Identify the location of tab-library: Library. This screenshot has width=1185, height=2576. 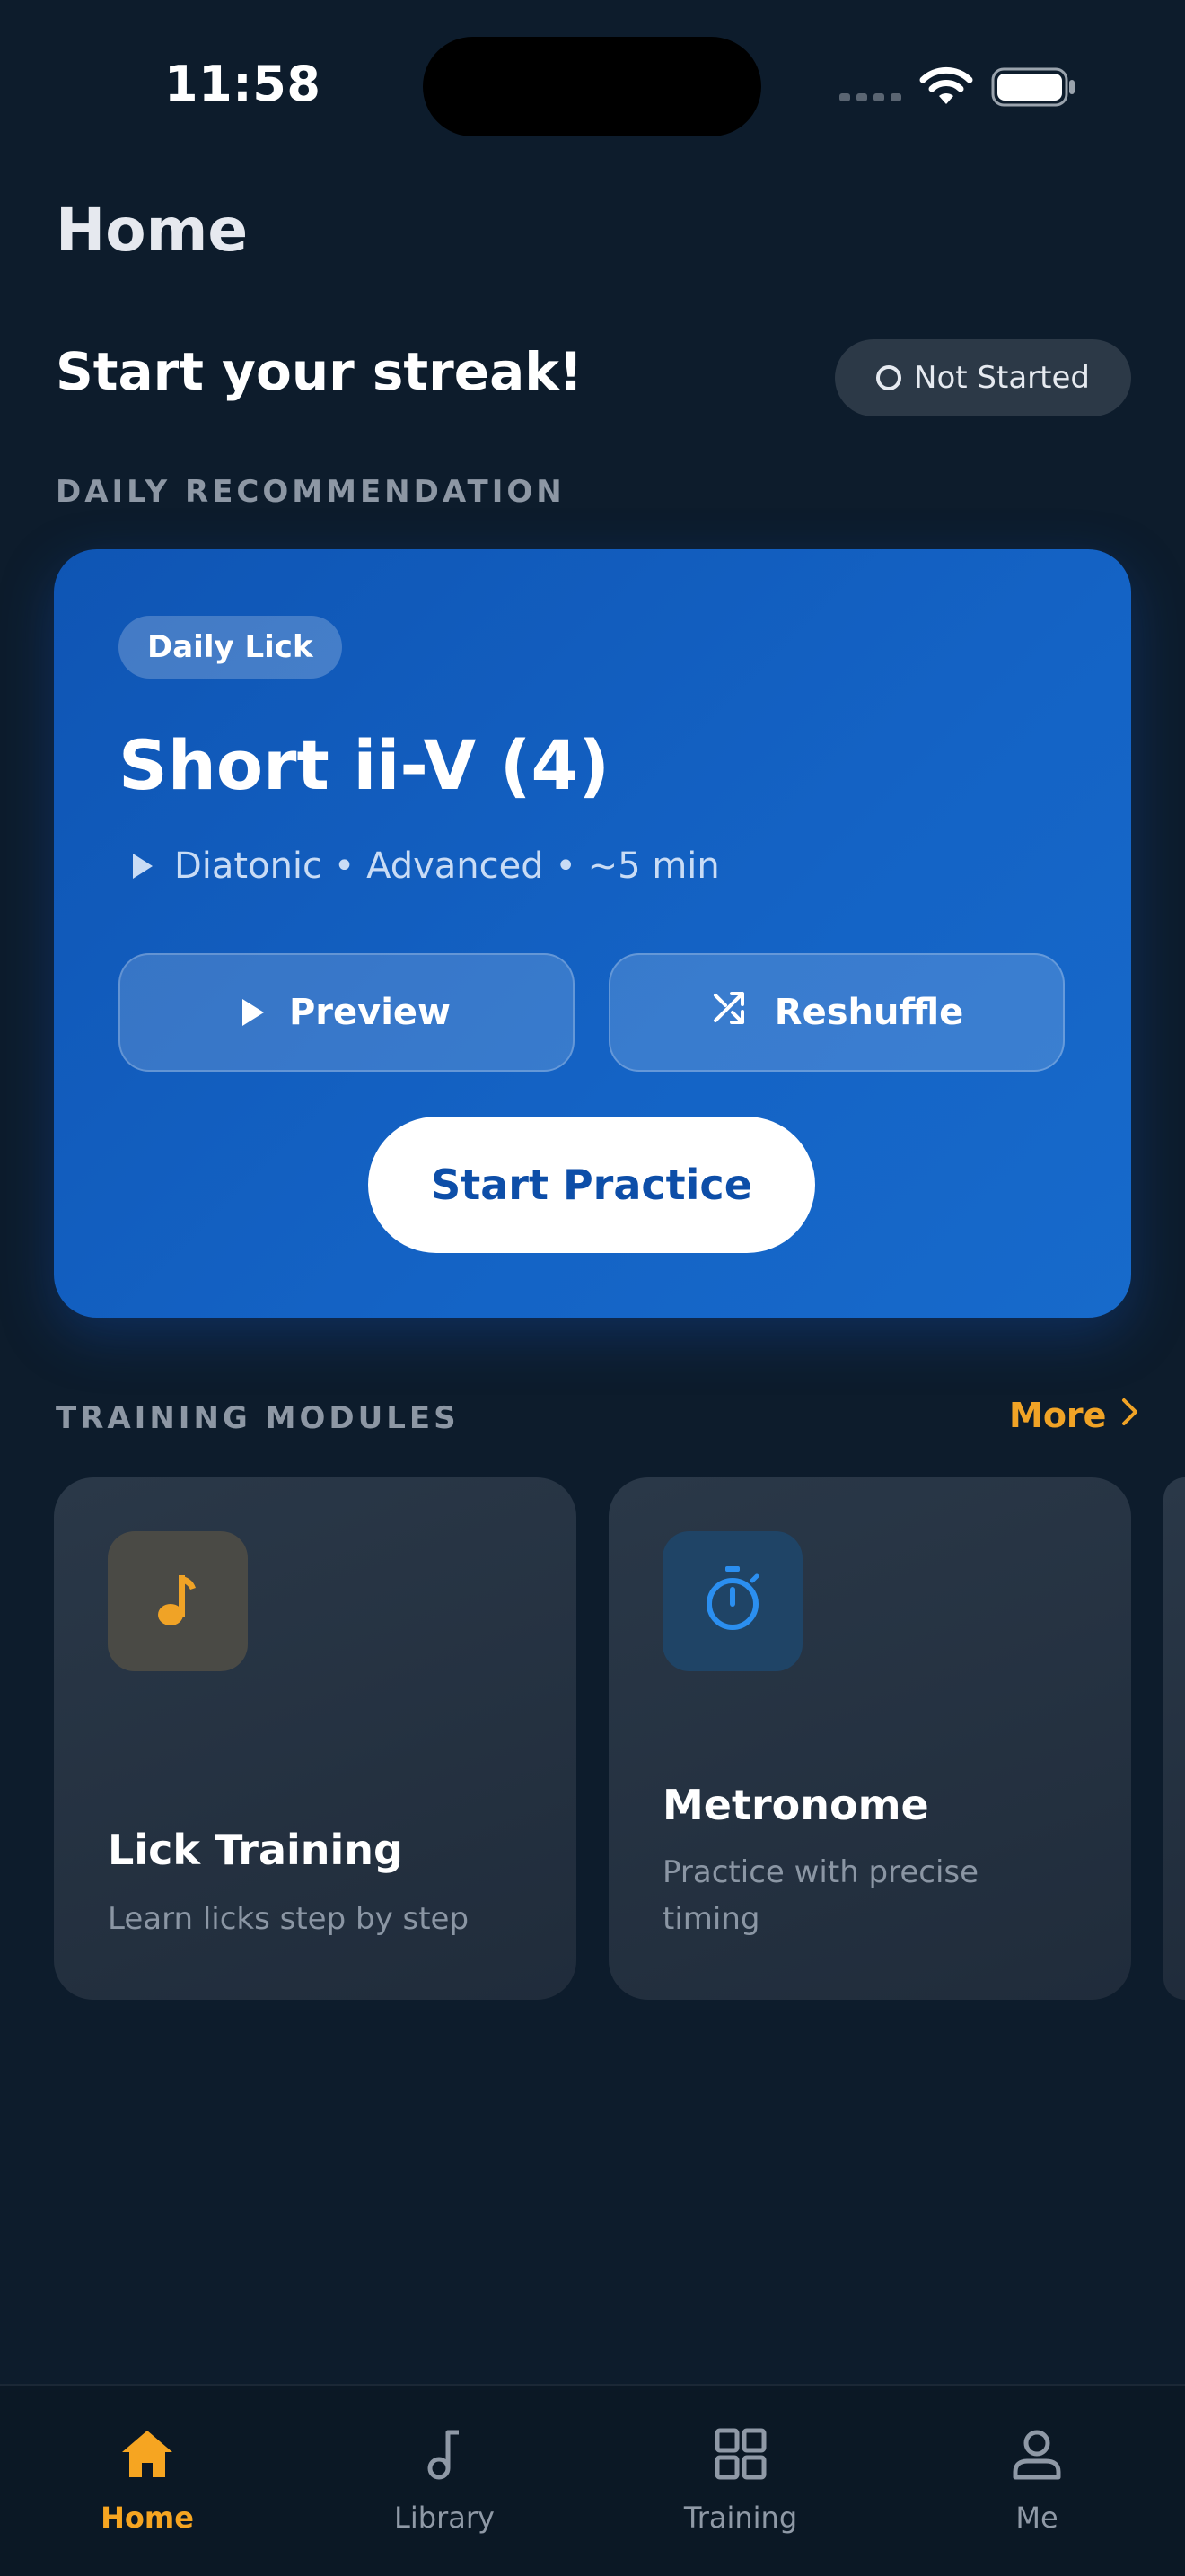
(444, 2481).